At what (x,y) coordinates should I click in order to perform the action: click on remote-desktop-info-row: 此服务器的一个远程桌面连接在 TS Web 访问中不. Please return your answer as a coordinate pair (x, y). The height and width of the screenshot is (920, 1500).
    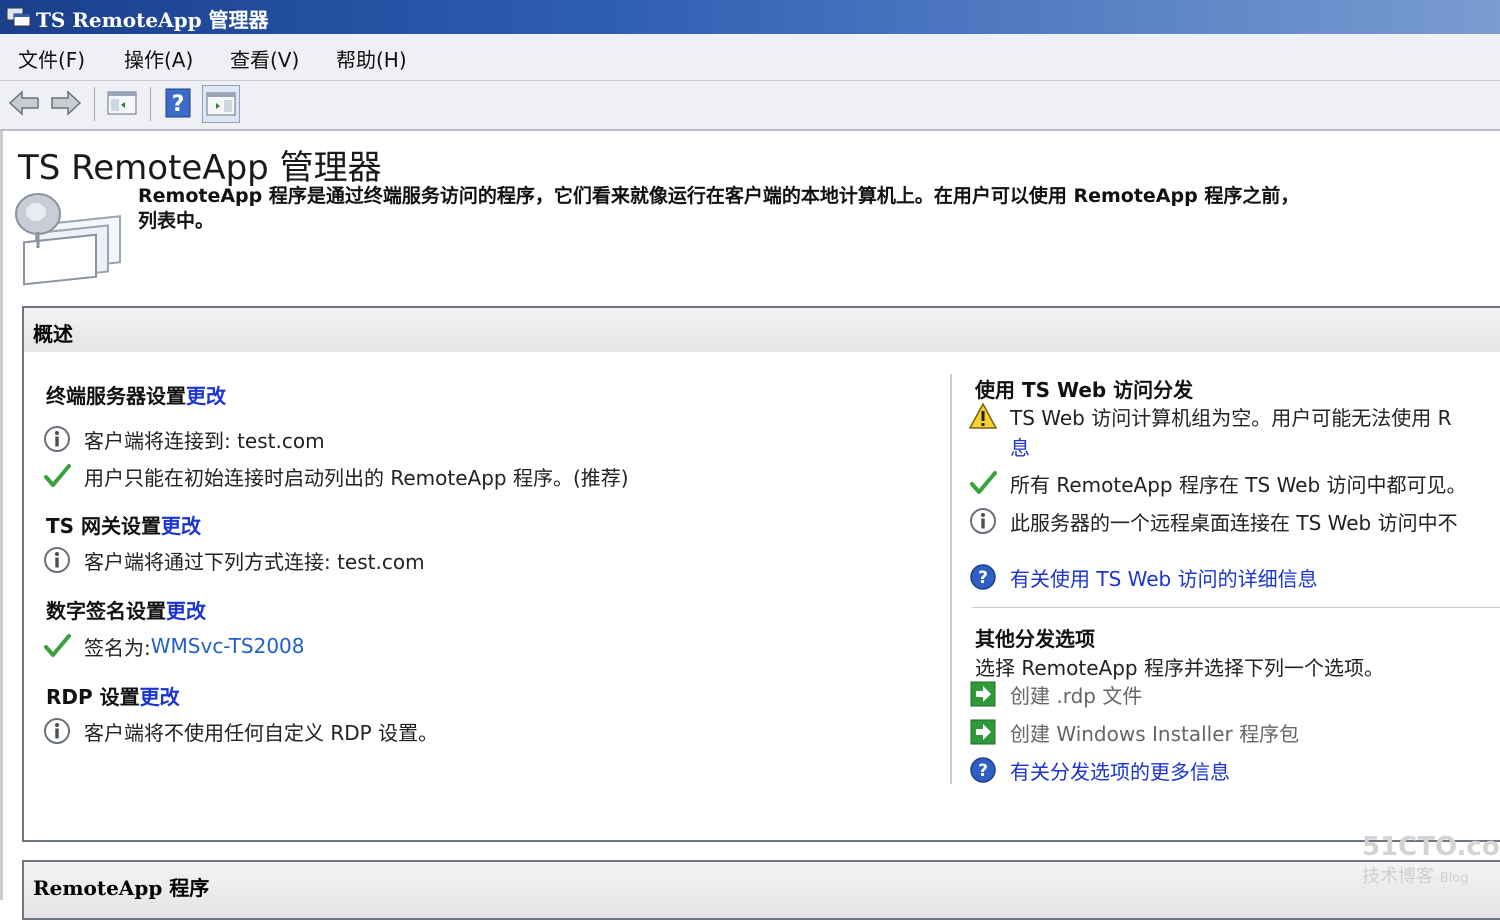
    Looking at the image, I should click on (1213, 521).